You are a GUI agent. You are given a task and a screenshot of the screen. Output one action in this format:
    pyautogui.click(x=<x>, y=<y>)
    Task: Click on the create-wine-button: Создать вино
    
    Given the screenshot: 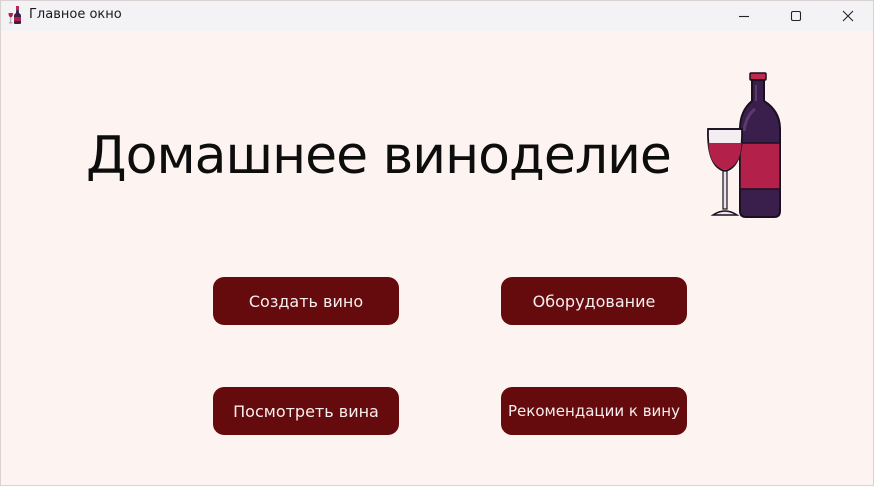 What is the action you would take?
    pyautogui.click(x=306, y=301)
    